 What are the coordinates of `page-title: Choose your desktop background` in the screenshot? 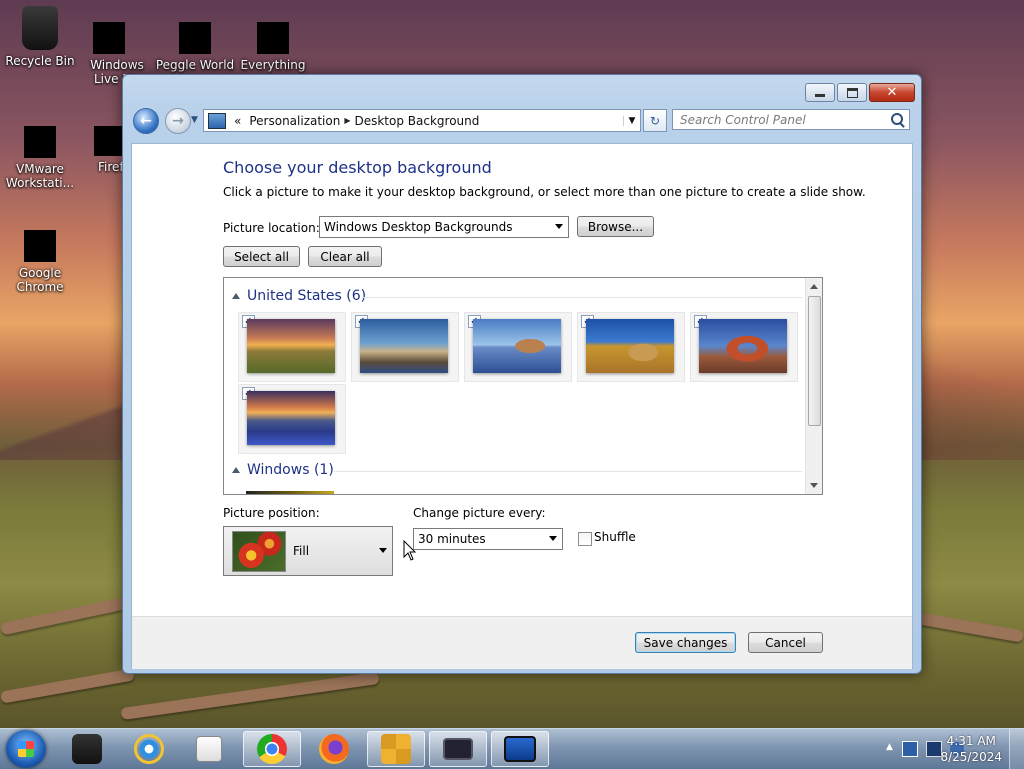 It's located at (357, 167).